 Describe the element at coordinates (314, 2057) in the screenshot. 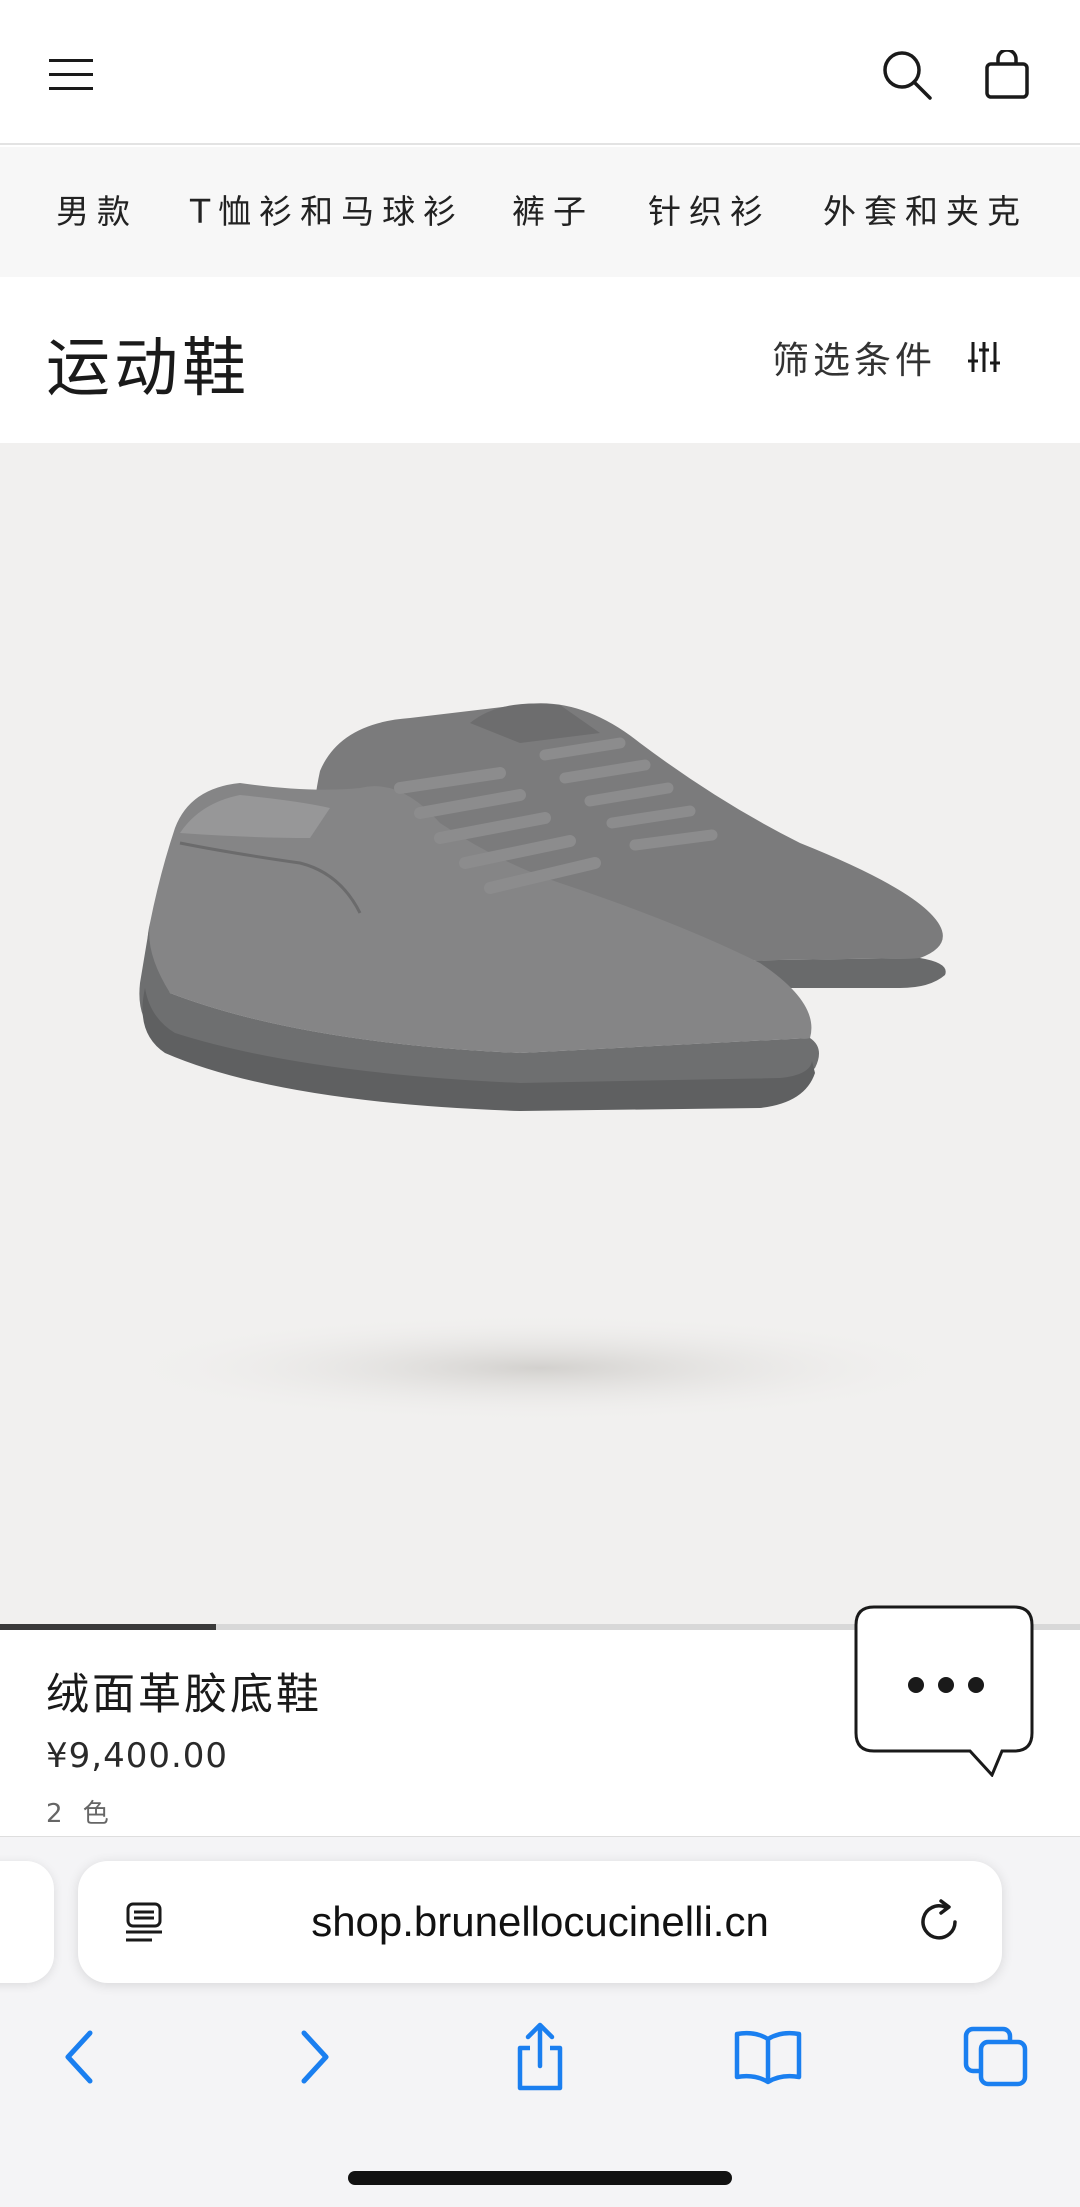

I see `forward-icon` at that location.